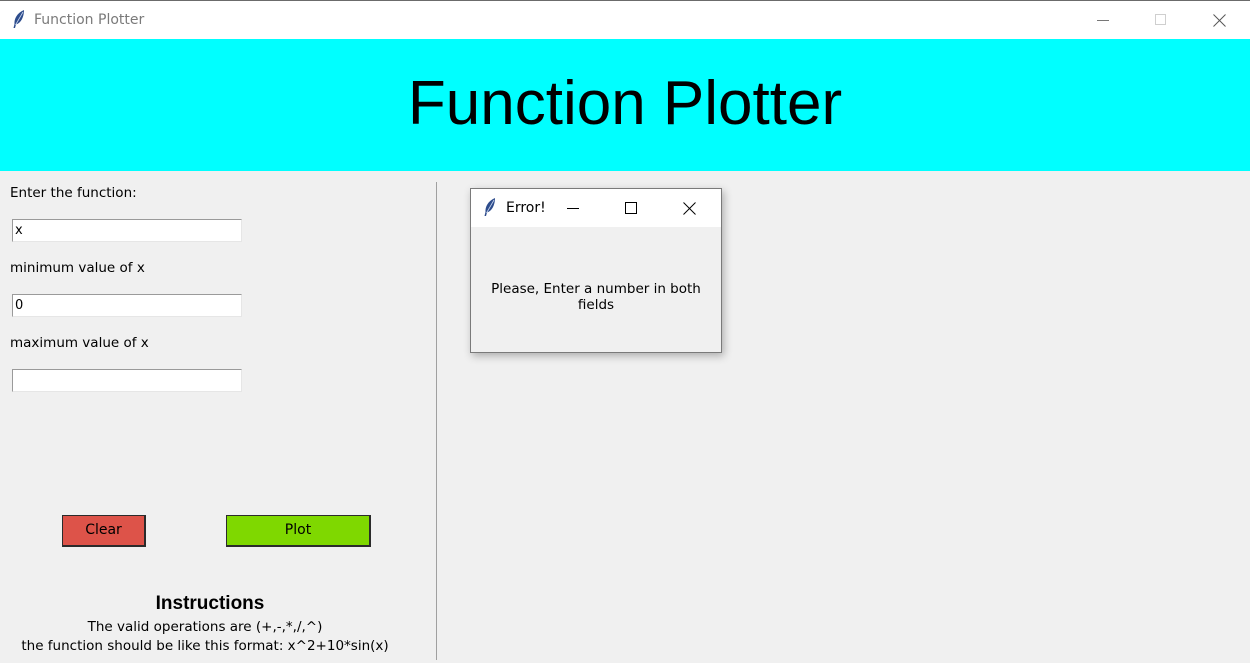  Describe the element at coordinates (127, 305) in the screenshot. I see `min-x-input` at that location.